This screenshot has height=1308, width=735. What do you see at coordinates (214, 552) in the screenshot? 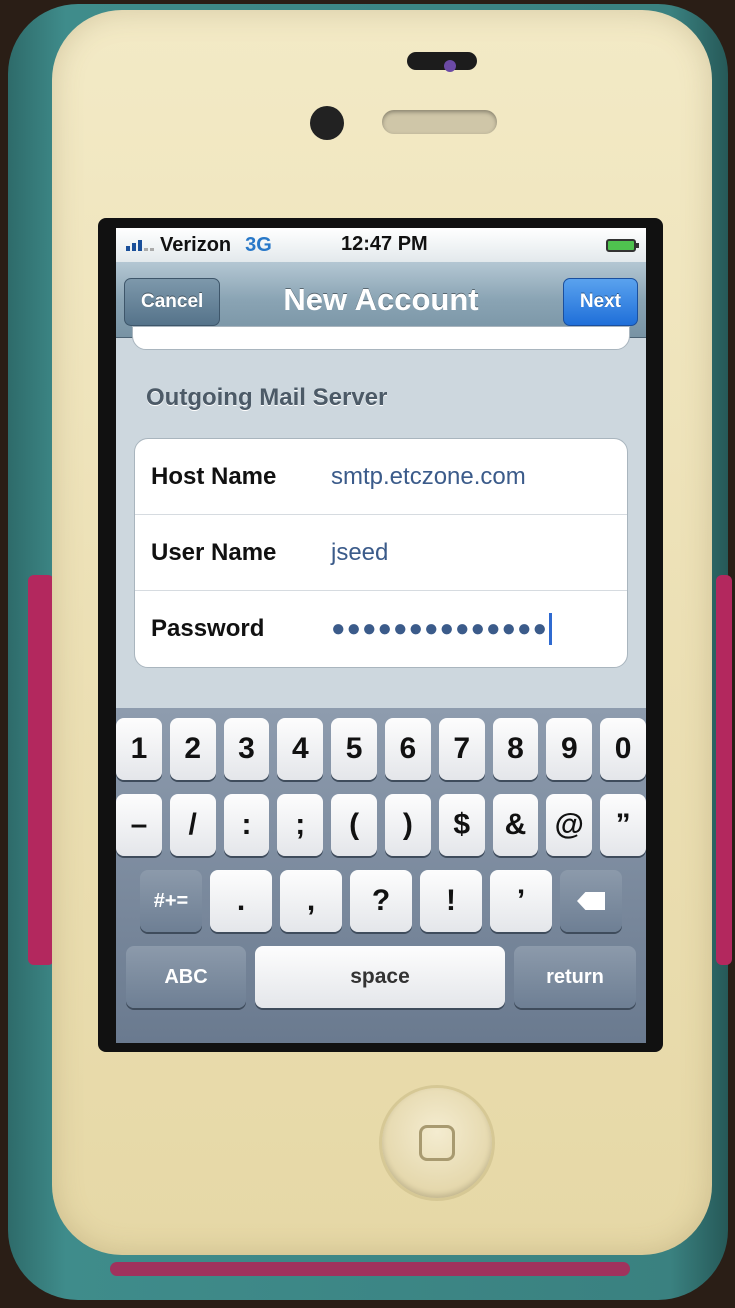
I see `user-name-label: User Name` at bounding box center [214, 552].